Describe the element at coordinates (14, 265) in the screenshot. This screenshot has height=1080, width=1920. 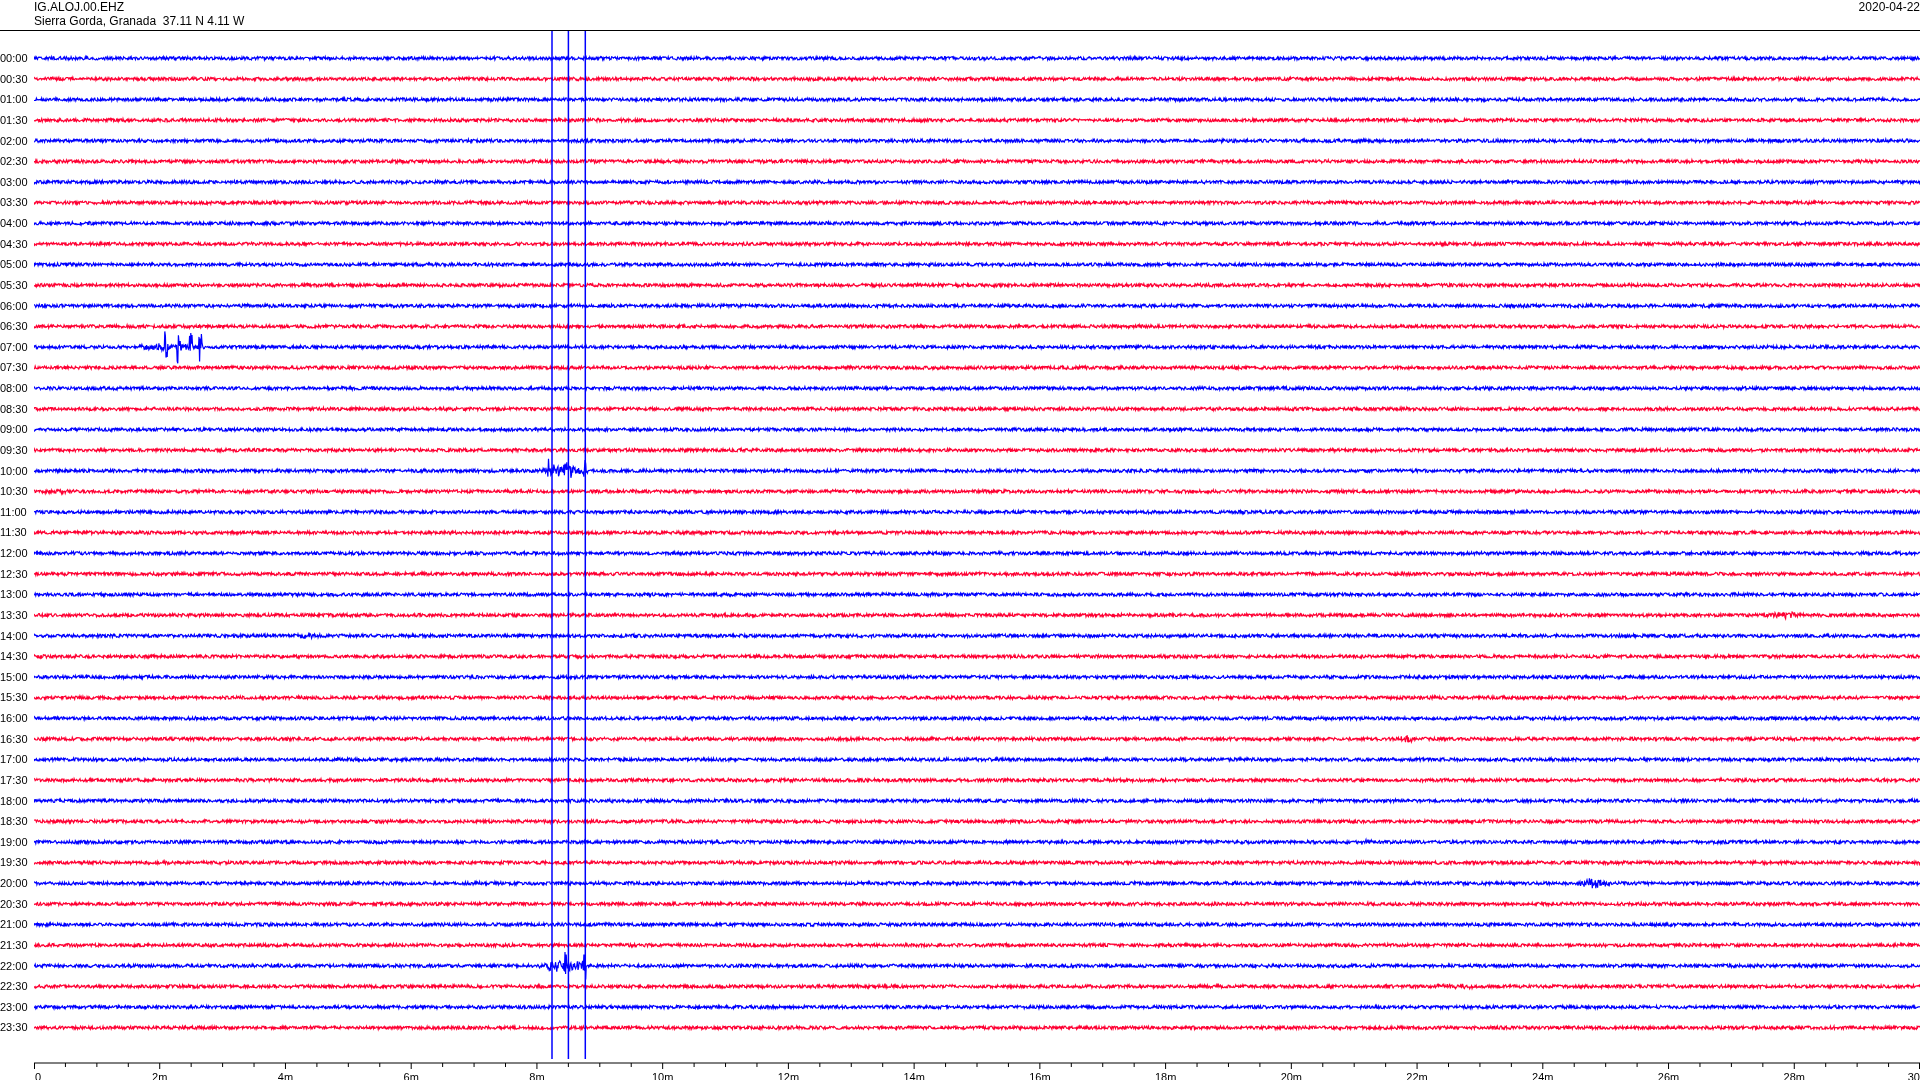
I see `time-label: 05:00` at that location.